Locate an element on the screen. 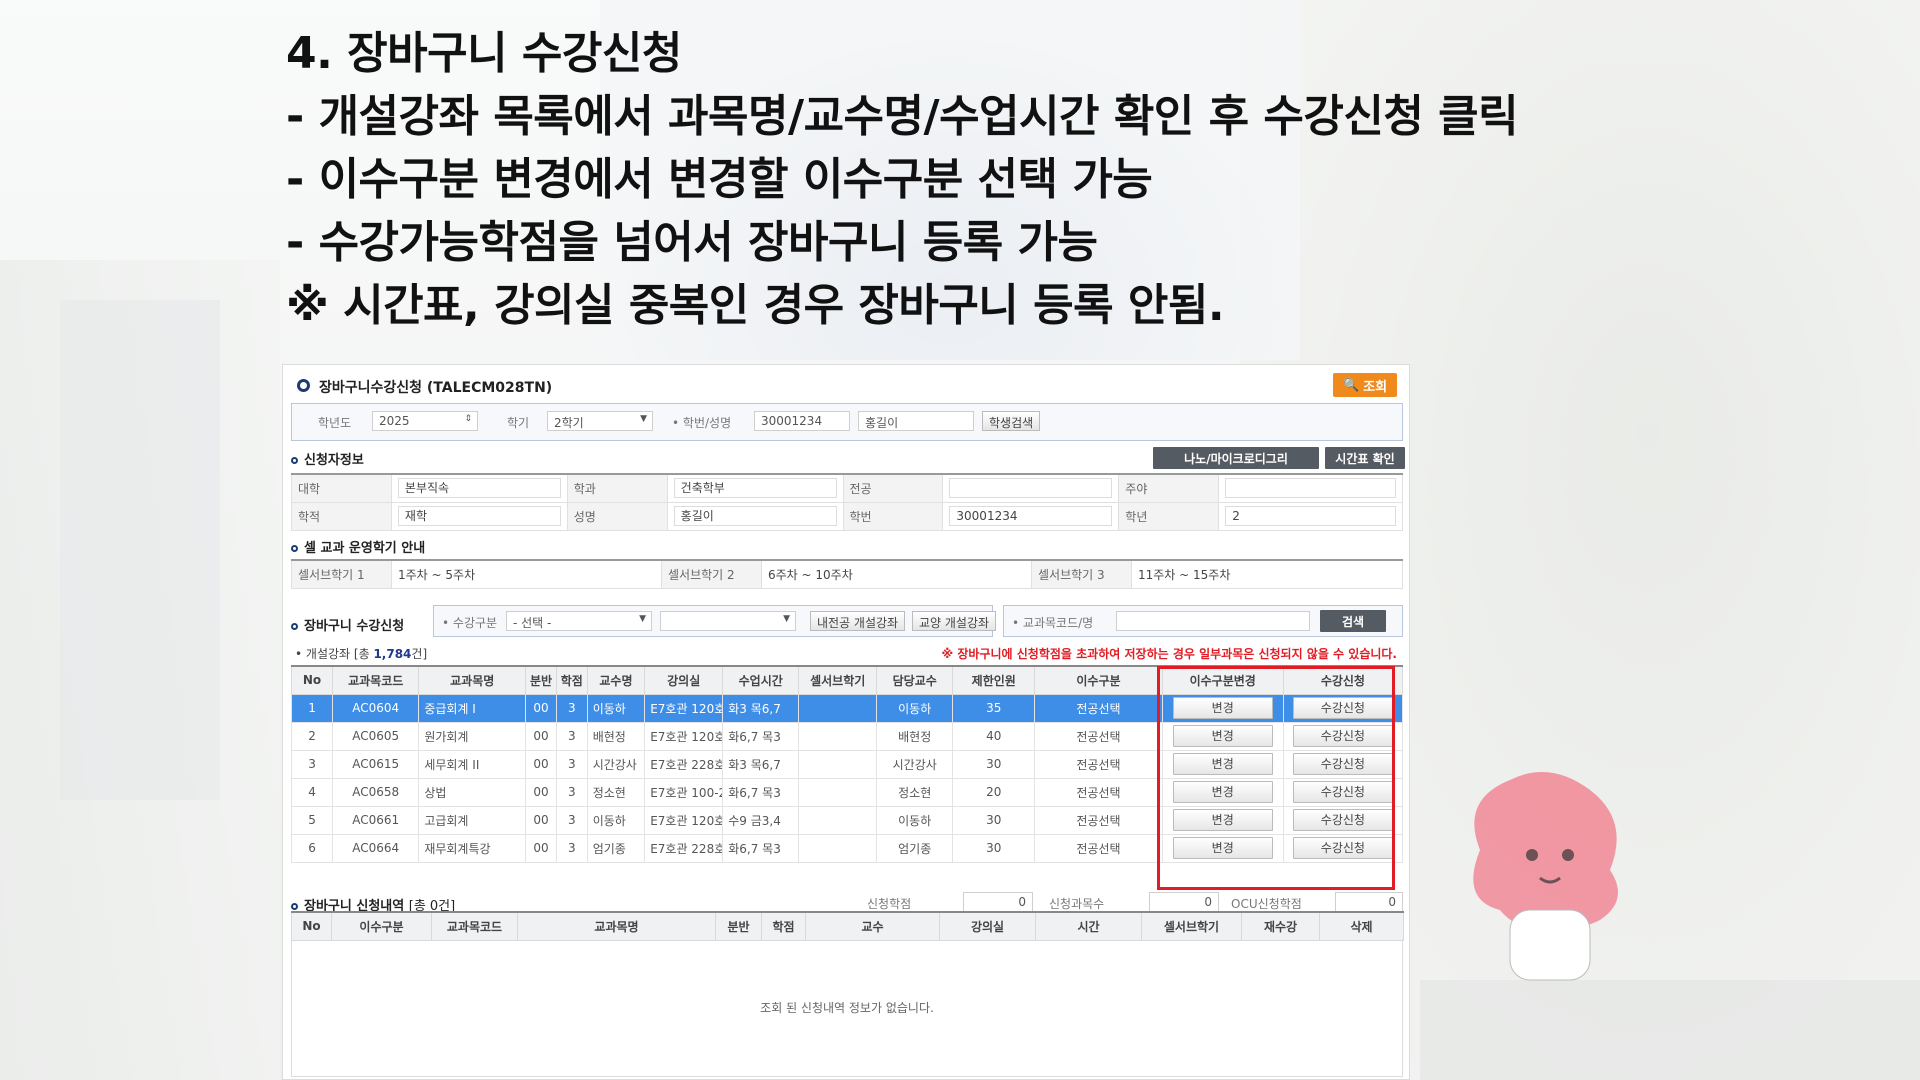 The height and width of the screenshot is (1080, 1920). slide-step-1: - 개설강좌 목록에서 과목명/교수명/수업시간 확인 후 수강신청 클릭 is located at coordinates (902, 116).